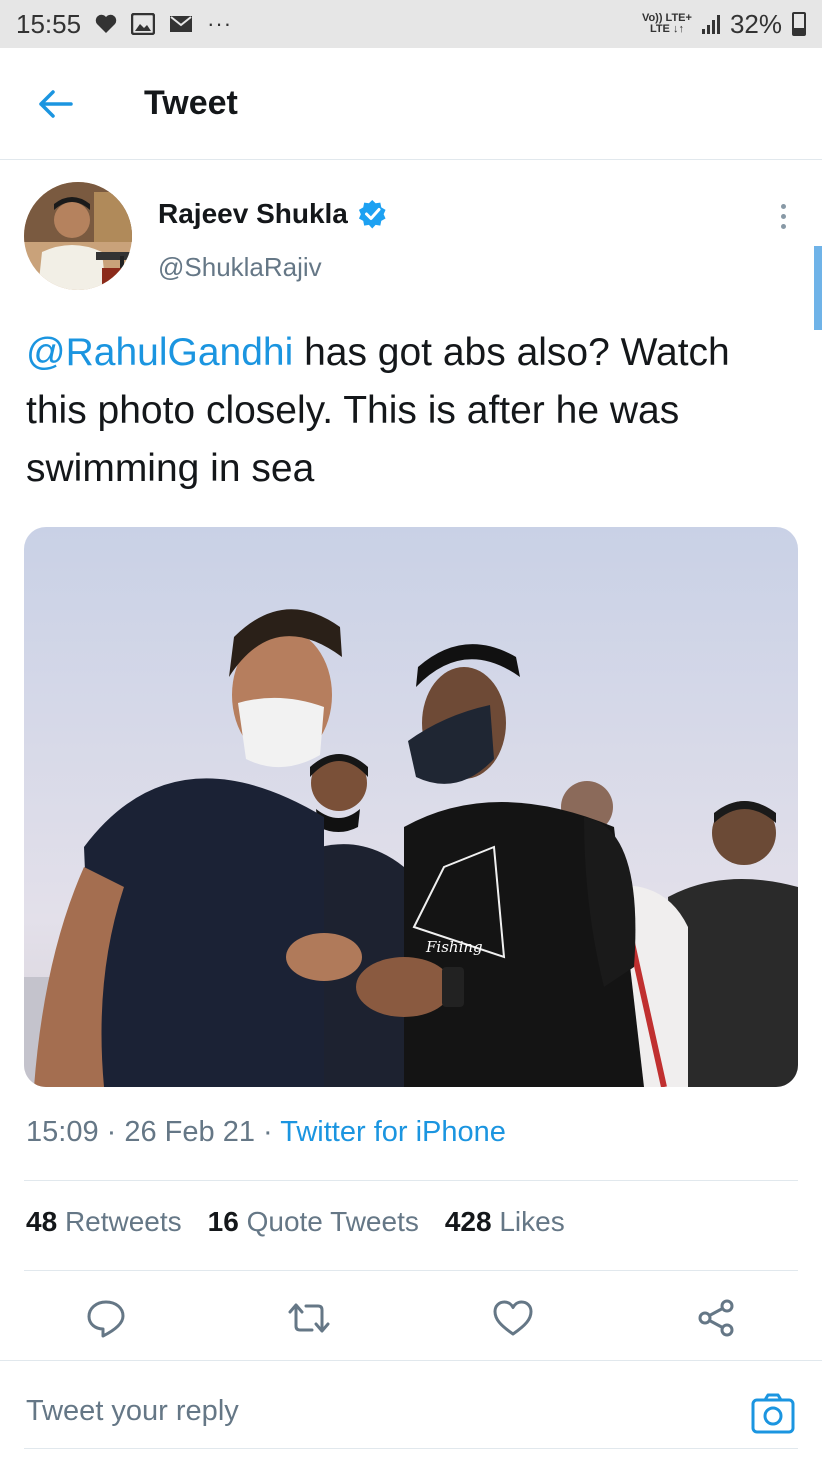  I want to click on page-title: Tweet, so click(191, 103).